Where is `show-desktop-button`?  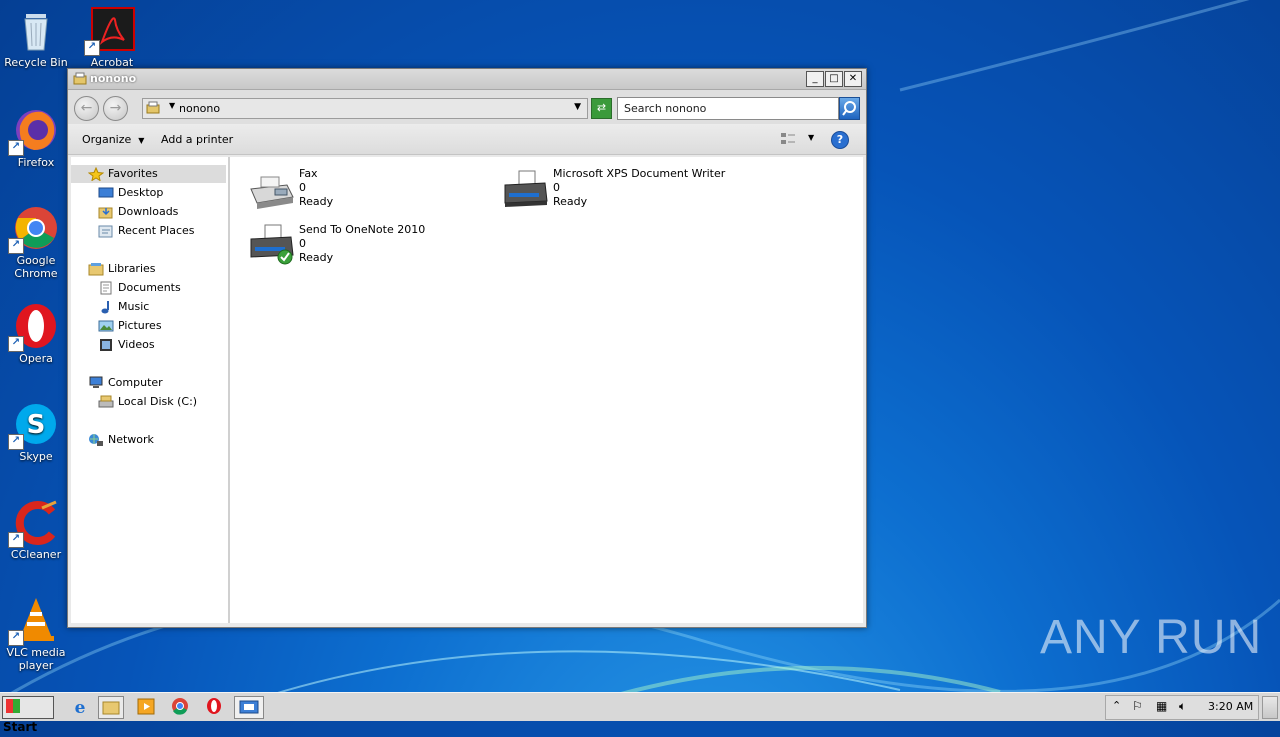 show-desktop-button is located at coordinates (1270, 707).